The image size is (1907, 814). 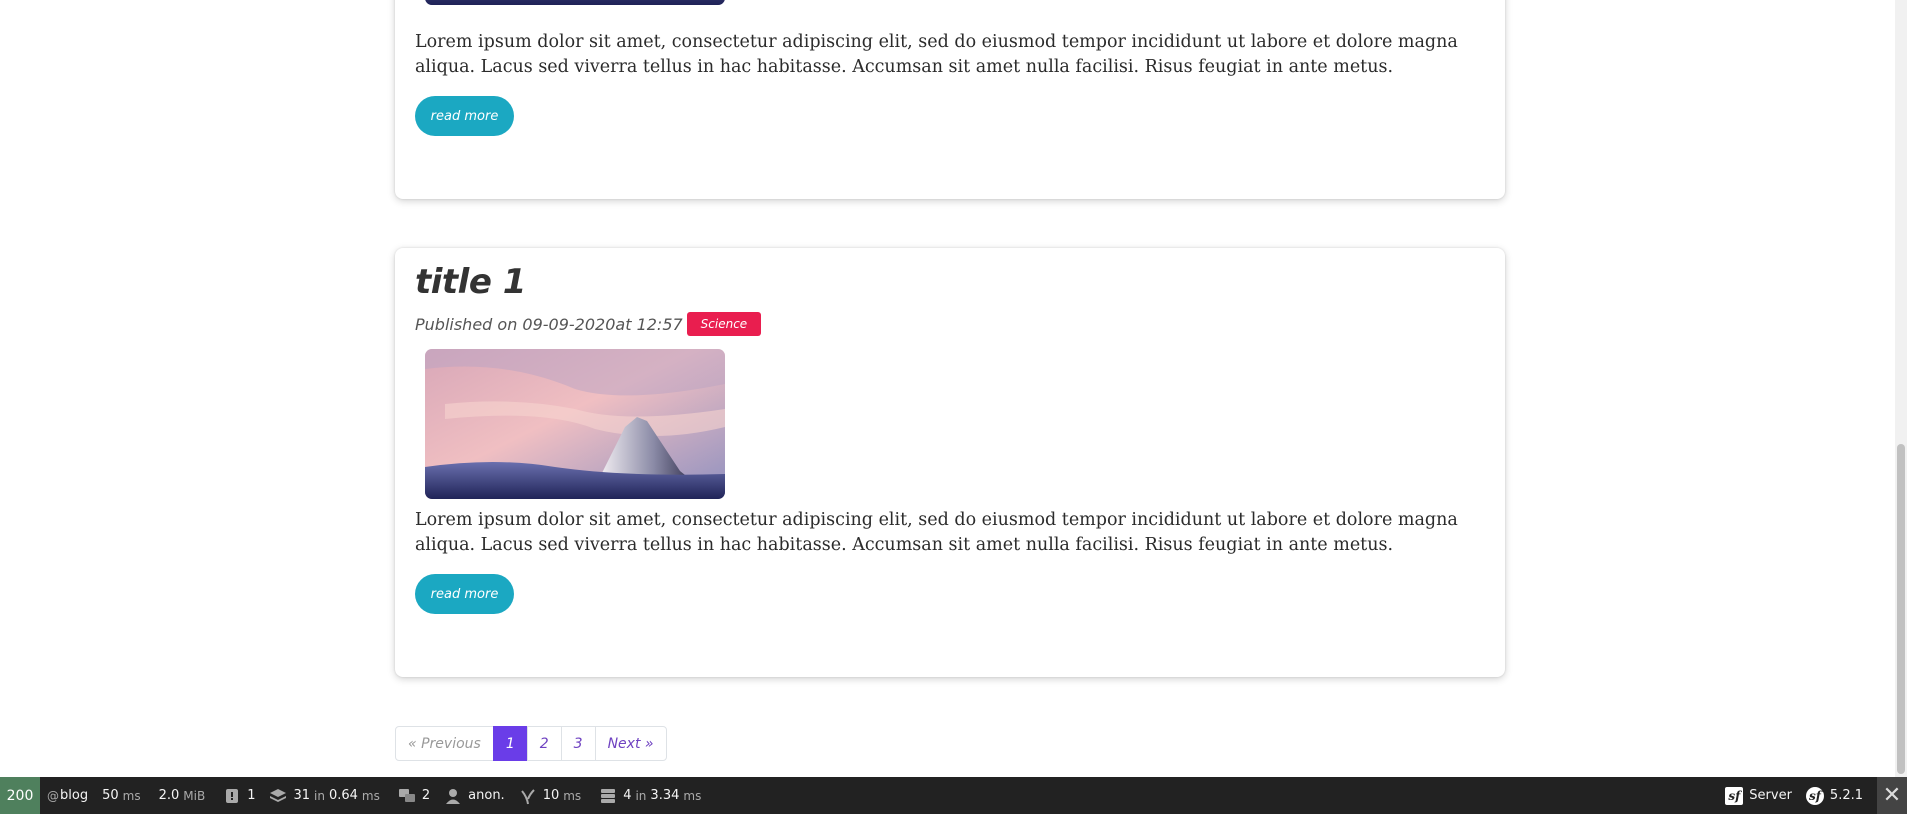 What do you see at coordinates (453, 796) in the screenshot?
I see `user-icon` at bounding box center [453, 796].